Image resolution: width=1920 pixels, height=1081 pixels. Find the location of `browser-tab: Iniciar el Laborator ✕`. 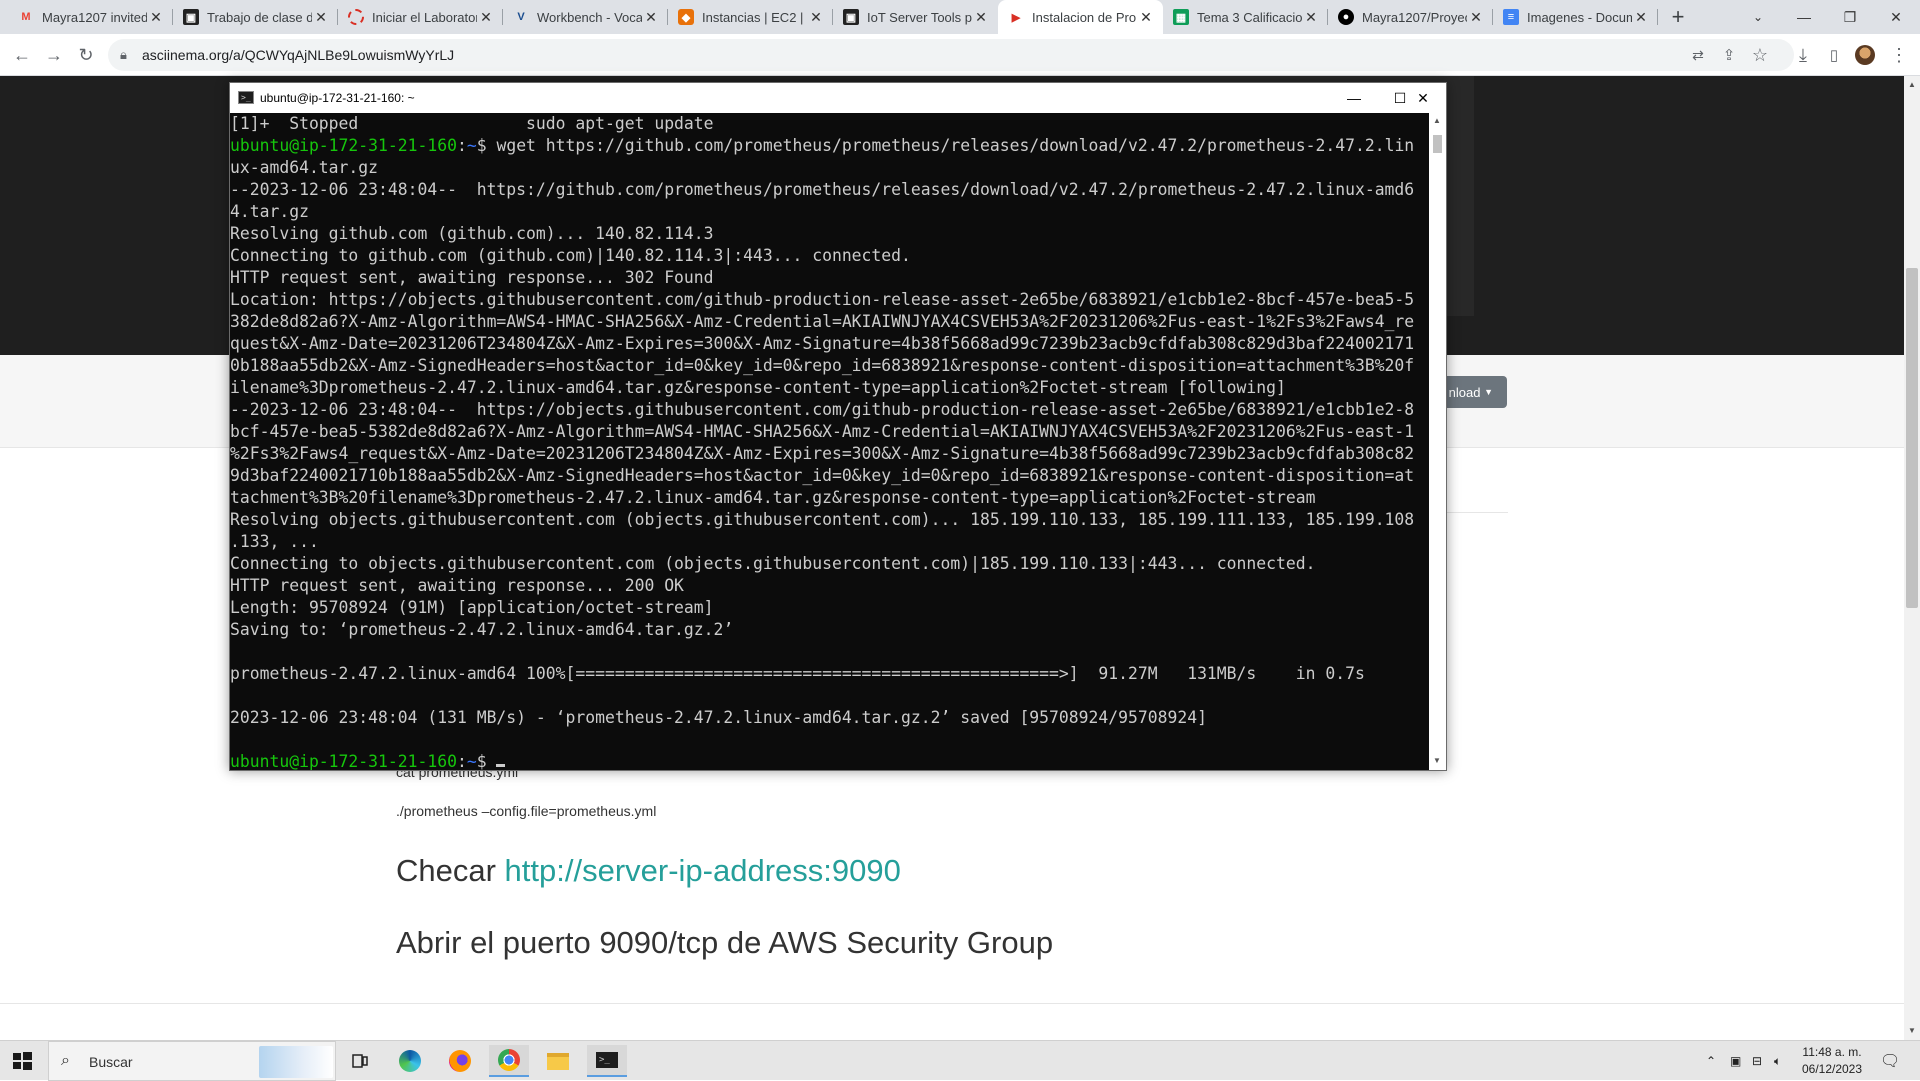

browser-tab: Iniciar el Laborator ✕ is located at coordinates (420, 17).